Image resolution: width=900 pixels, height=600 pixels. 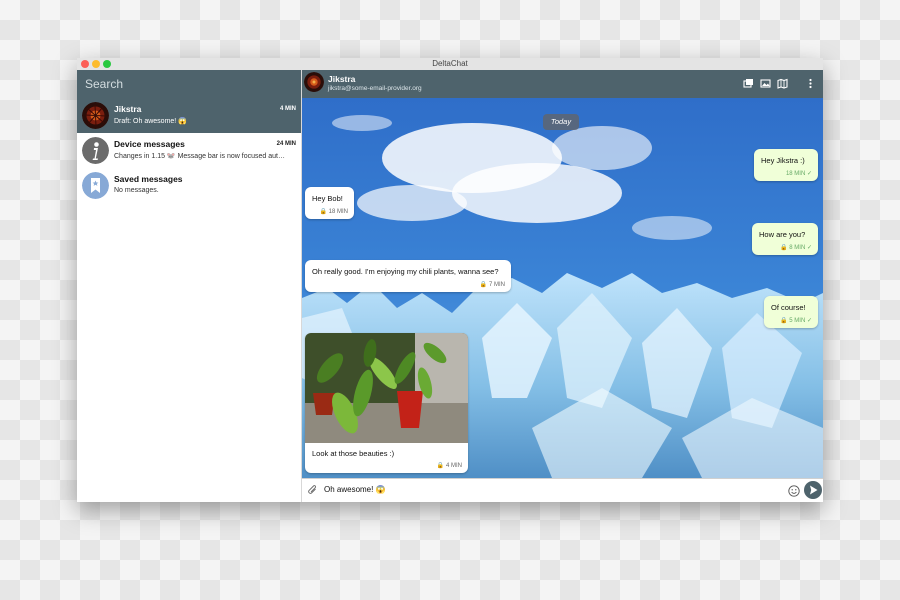 I want to click on message-text: Hey Bob!, so click(x=327, y=198).